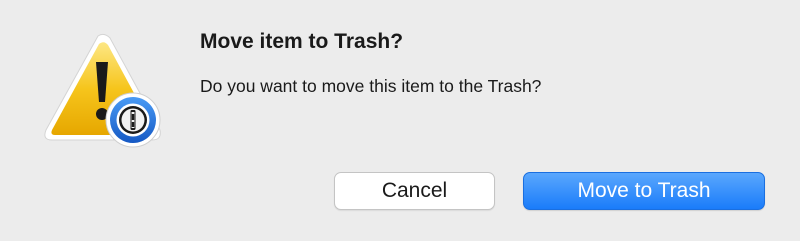 The image size is (800, 241). What do you see at coordinates (414, 191) in the screenshot?
I see `cancel-button: Cancel` at bounding box center [414, 191].